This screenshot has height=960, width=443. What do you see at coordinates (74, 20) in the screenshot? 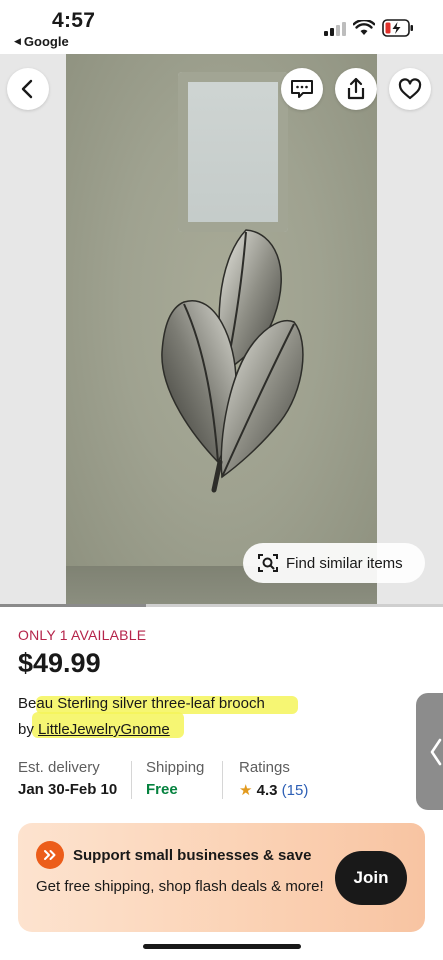
I see `status-time: 4:57` at bounding box center [74, 20].